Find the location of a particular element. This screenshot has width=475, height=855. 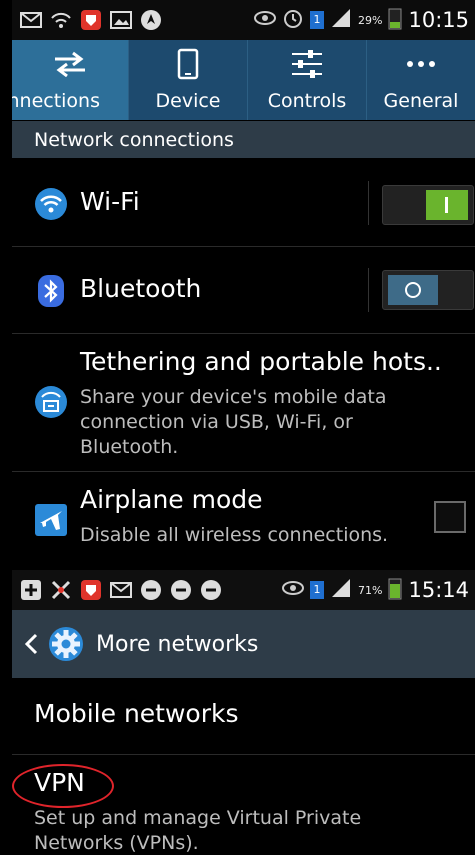

vpn-highlight-annotation is located at coordinates (63, 786).